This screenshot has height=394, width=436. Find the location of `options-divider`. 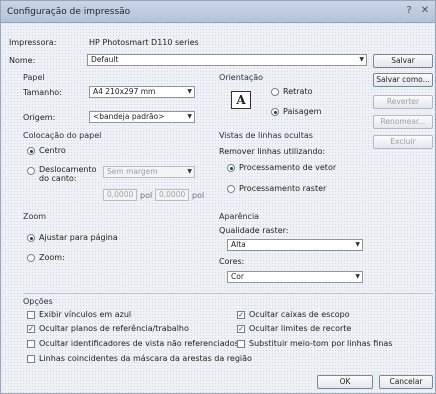

options-divider is located at coordinates (228, 293).